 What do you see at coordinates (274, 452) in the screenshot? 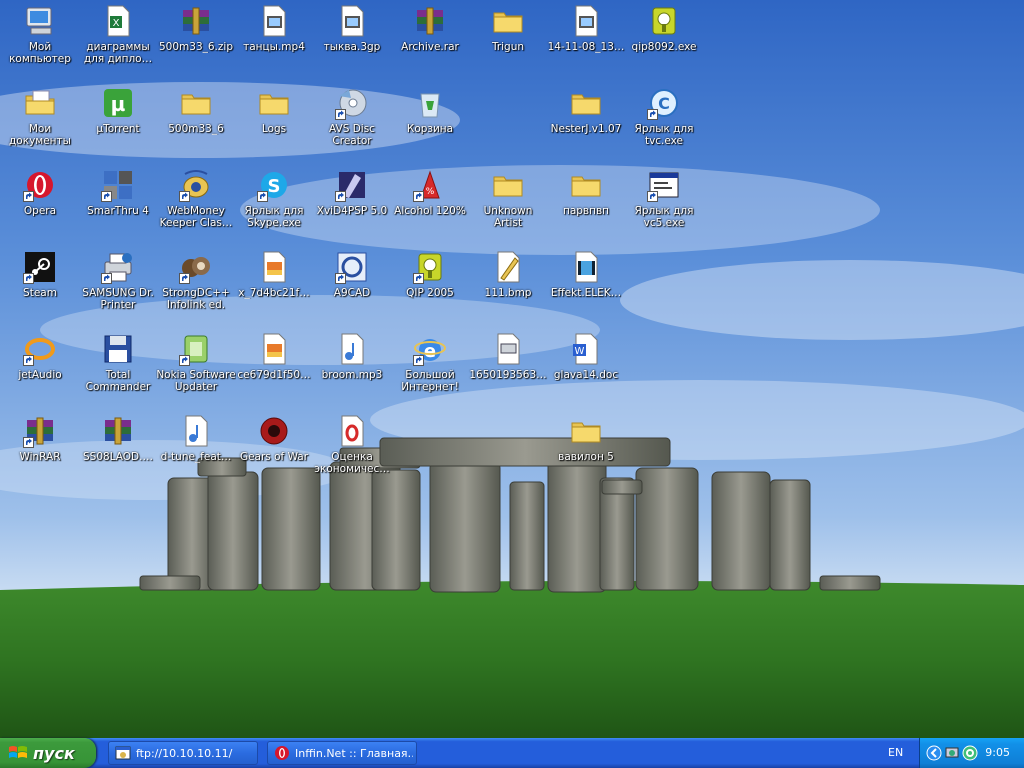
I see `desktop-icon: Gears of War` at bounding box center [274, 452].